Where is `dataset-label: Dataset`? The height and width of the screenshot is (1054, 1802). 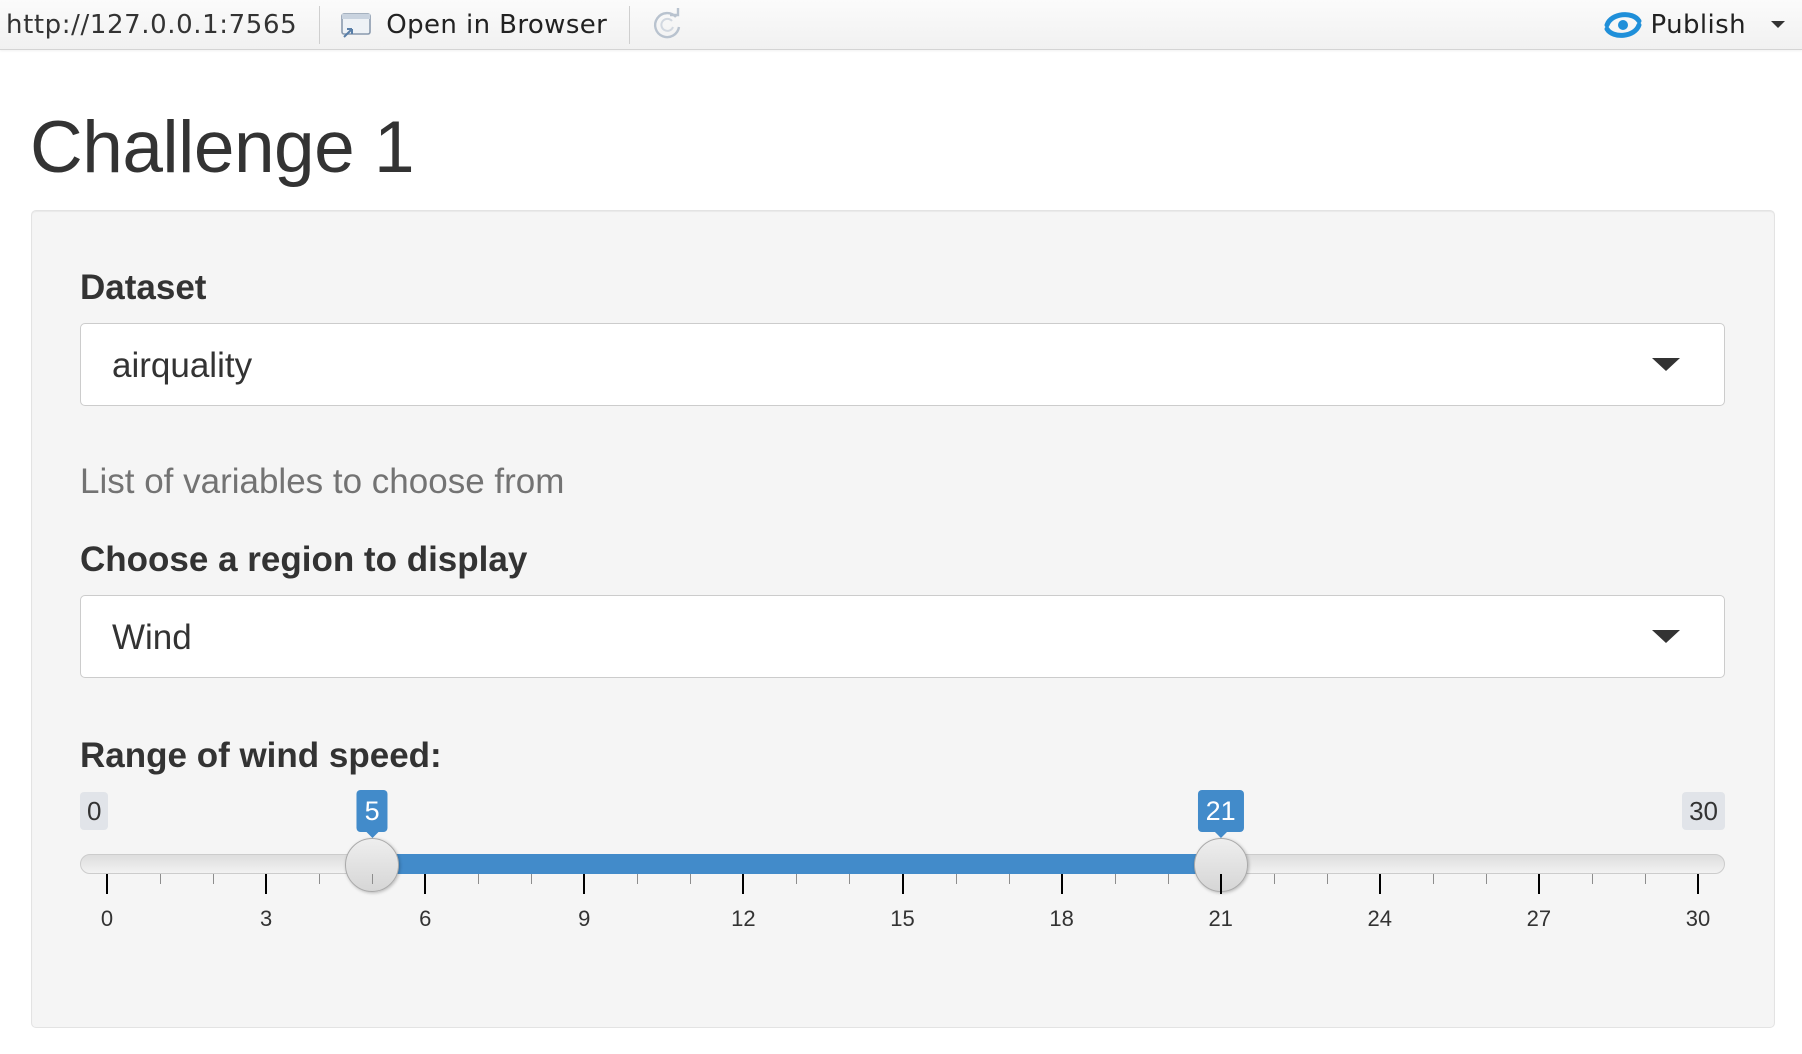
dataset-label: Dataset is located at coordinates (143, 287).